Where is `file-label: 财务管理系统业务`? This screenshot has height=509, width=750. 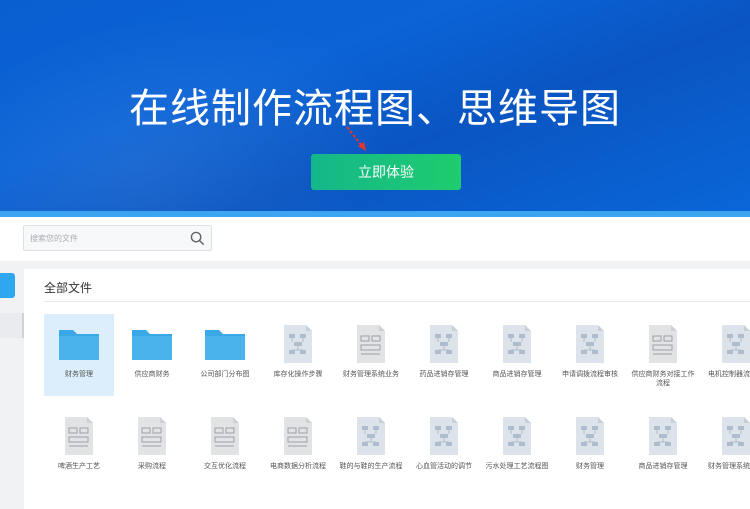
file-label: 财务管理系统业务 is located at coordinates (371, 374).